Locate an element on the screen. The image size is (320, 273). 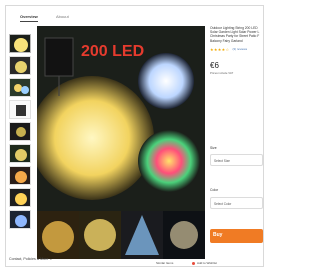
tab-bar: Overview Abouut is located at coordinates (106, 20).